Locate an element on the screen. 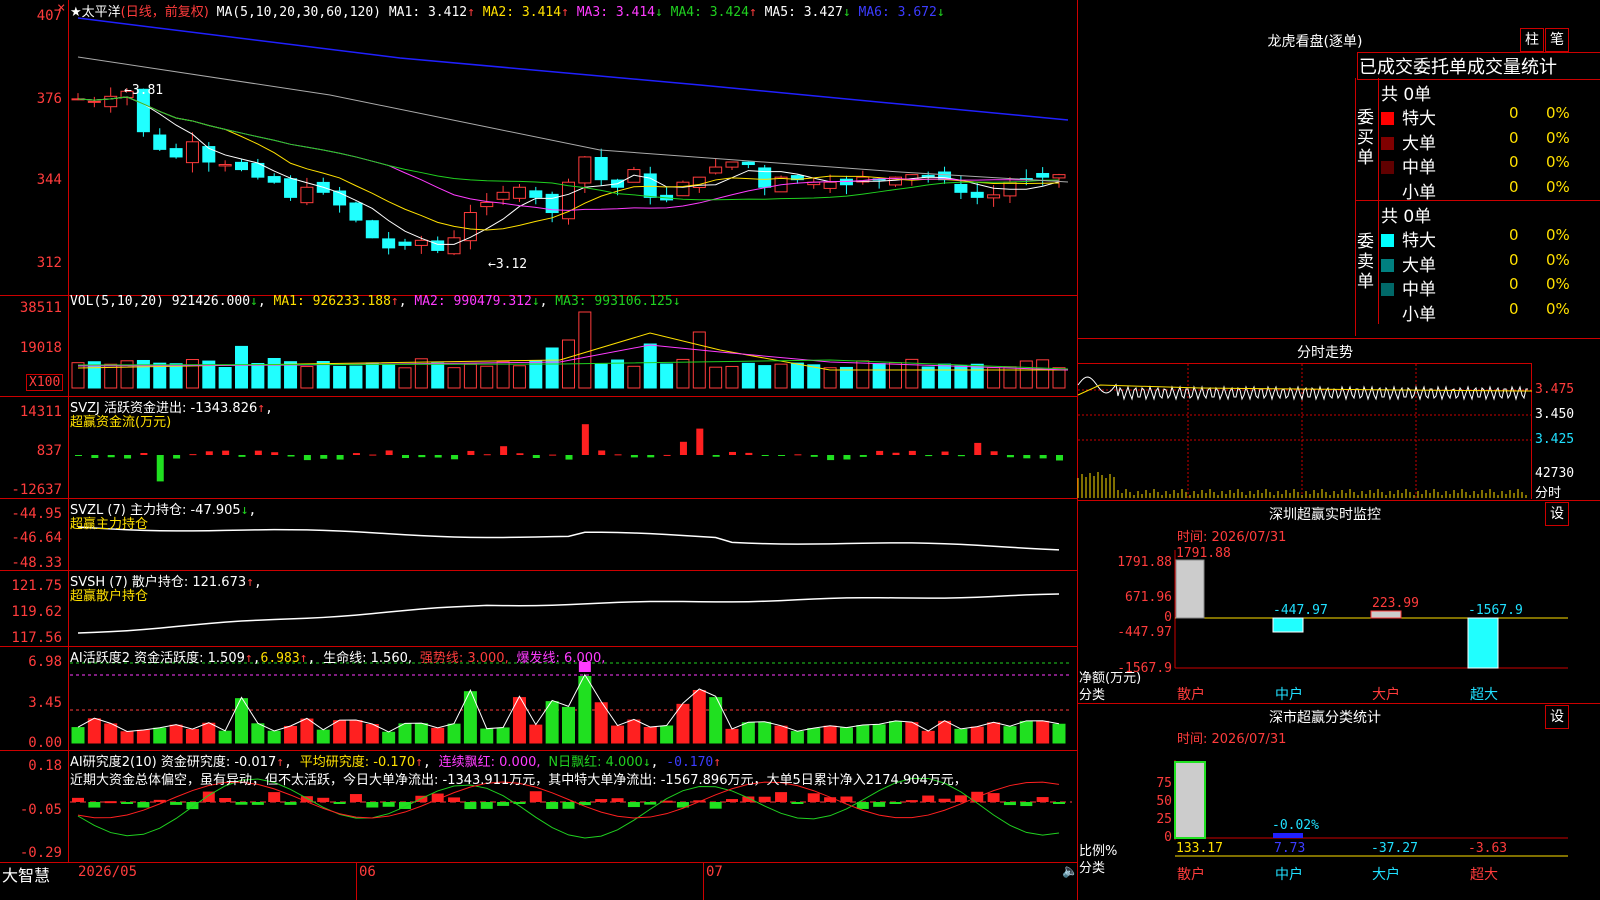 This screenshot has height=900, width=1600. class-value-2: 7.73 is located at coordinates (1290, 848).